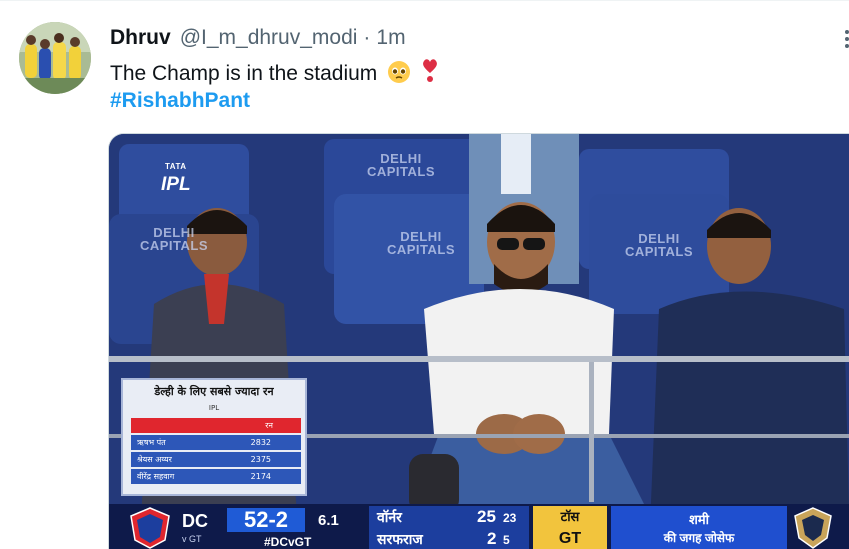 Image resolution: width=849 pixels, height=549 pixels. What do you see at coordinates (813, 528) in the screenshot?
I see `gt-emblem-icon` at bounding box center [813, 528].